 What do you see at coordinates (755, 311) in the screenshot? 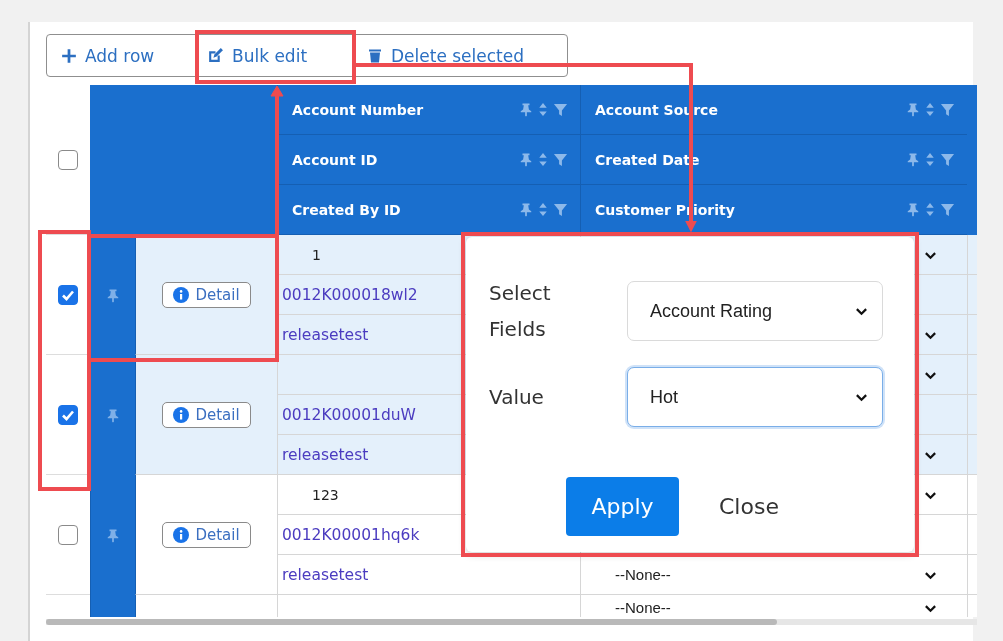
I see `select-field: Account Rating` at bounding box center [755, 311].